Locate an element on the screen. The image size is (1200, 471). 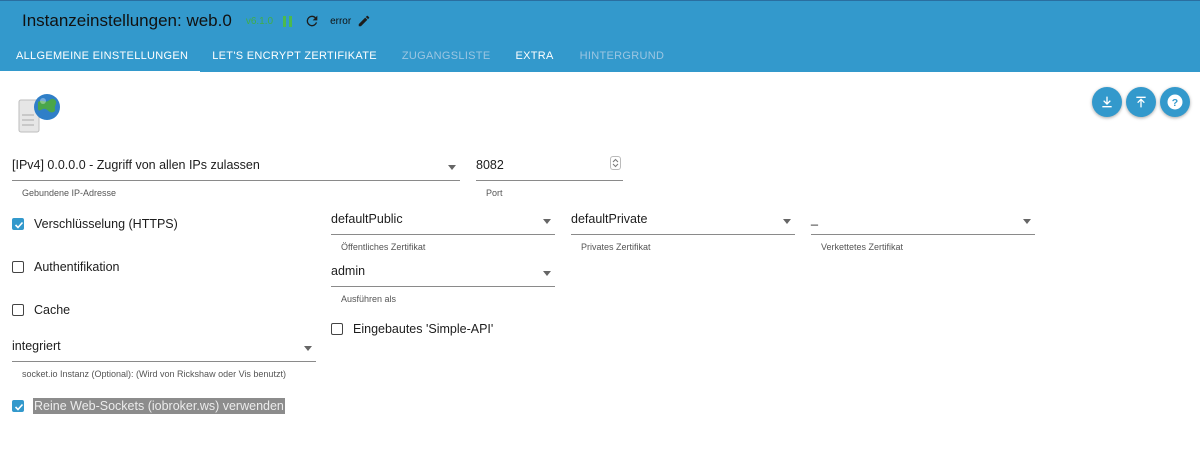
simple-api-label: Eingebautes 'Simple-API' is located at coordinates (423, 329).